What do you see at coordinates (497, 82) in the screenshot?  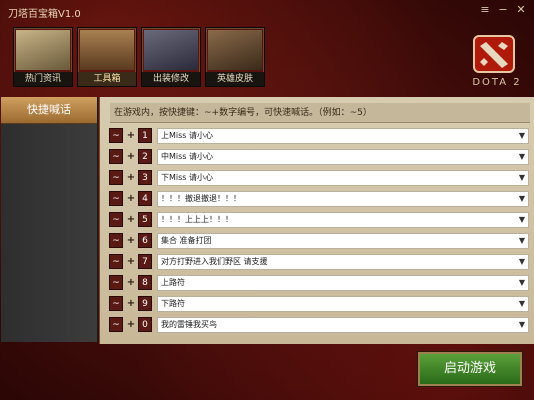 I see `brand-text: DOTA 2` at bounding box center [497, 82].